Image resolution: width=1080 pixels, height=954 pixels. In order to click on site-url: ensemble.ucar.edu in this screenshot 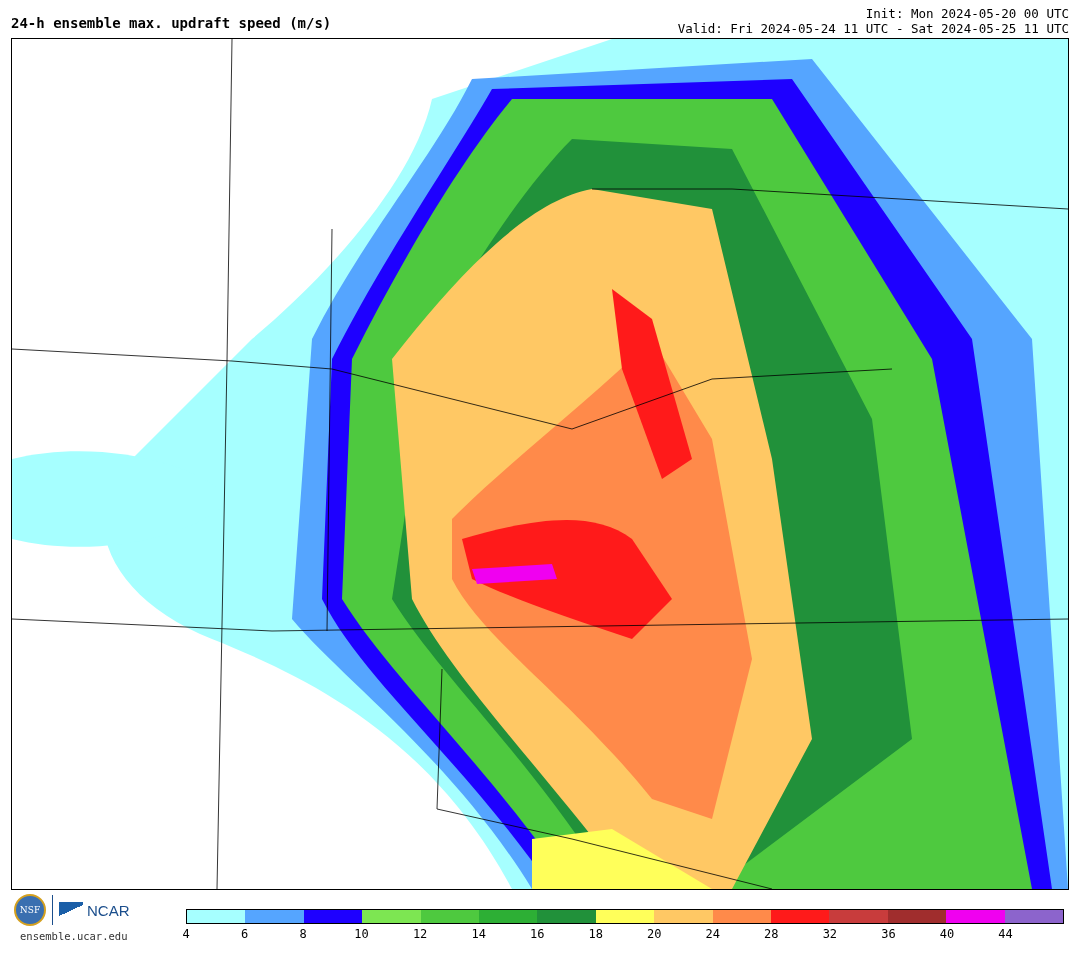, I will do `click(74, 936)`.